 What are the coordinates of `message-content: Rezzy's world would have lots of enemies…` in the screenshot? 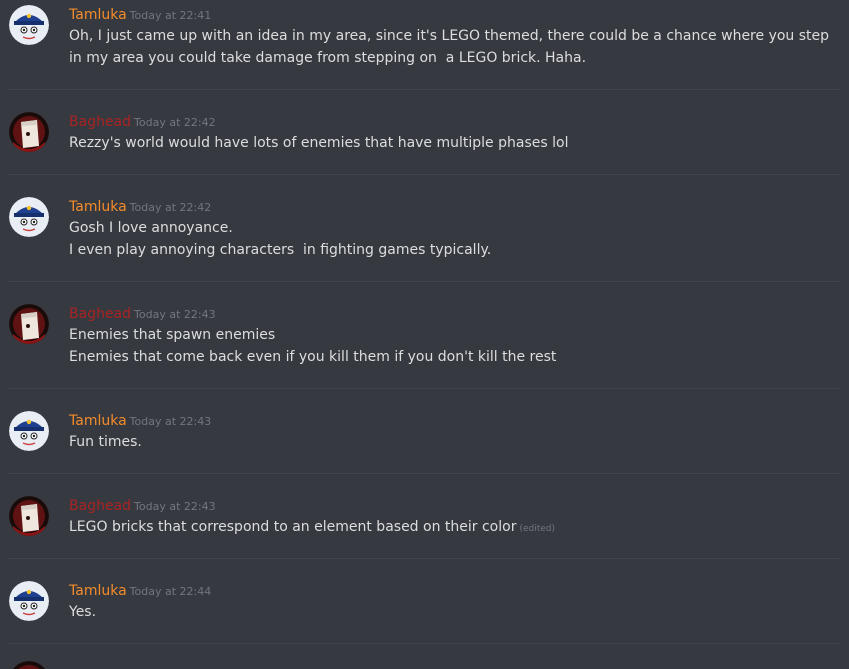 It's located at (454, 143).